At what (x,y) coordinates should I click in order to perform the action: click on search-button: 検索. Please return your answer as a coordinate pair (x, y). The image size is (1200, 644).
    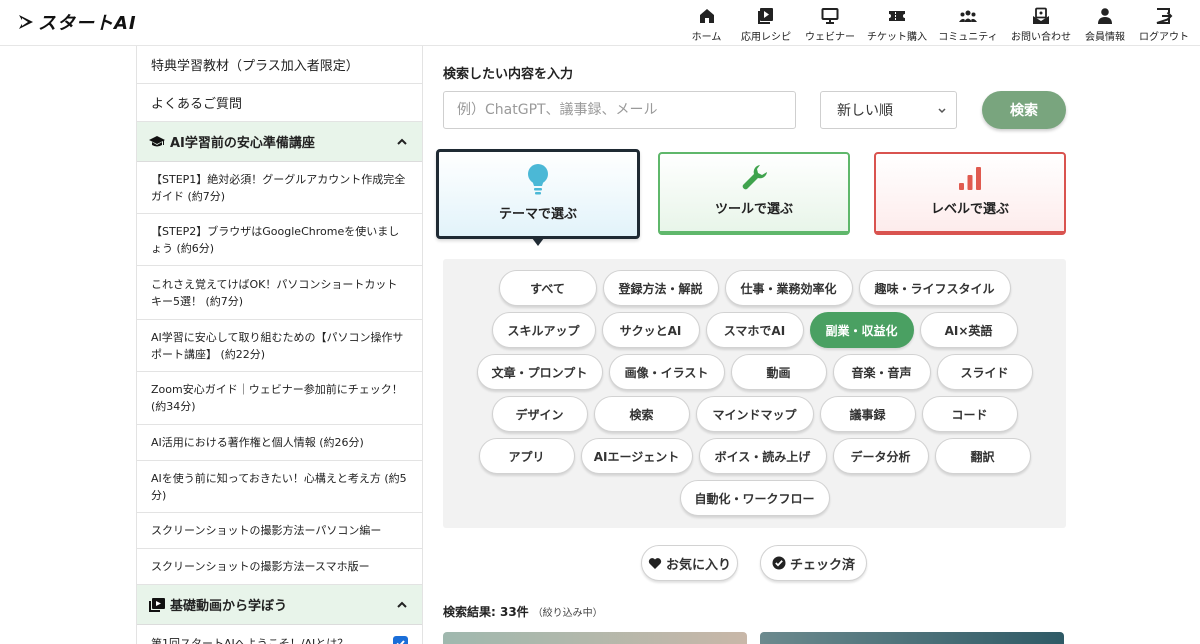
    Looking at the image, I should click on (1024, 110).